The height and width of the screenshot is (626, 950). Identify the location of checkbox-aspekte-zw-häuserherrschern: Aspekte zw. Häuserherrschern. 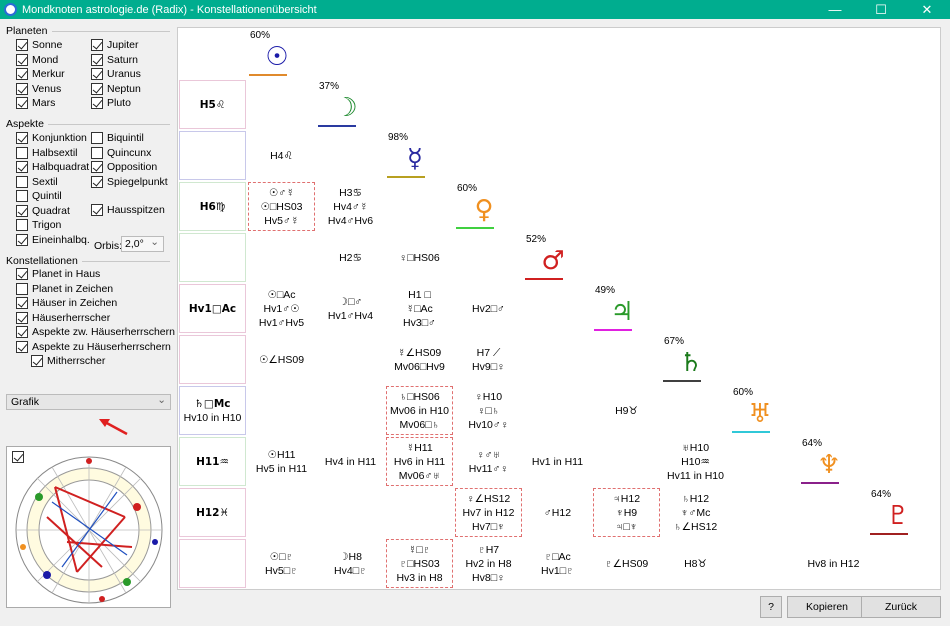
(95, 332).